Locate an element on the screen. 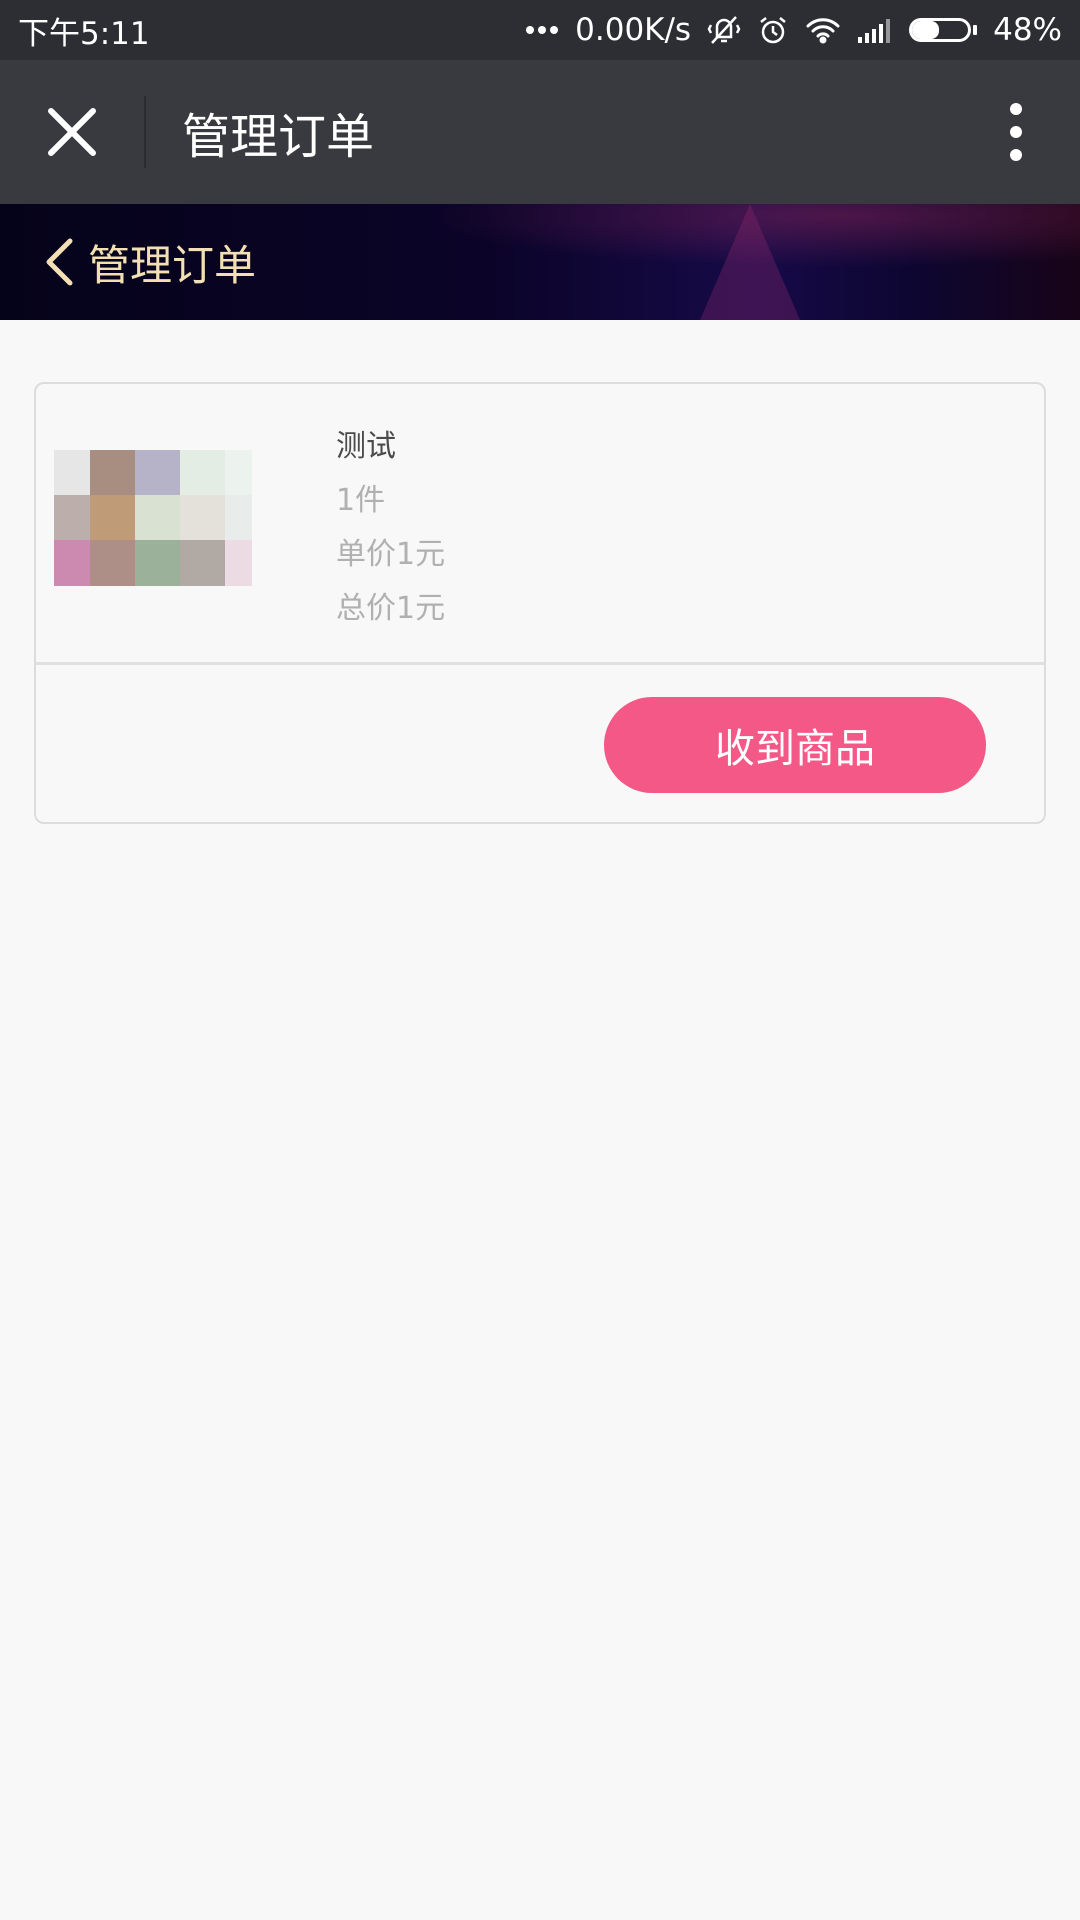 The width and height of the screenshot is (1080, 1920). back-button: 管理订单 is located at coordinates (150, 262).